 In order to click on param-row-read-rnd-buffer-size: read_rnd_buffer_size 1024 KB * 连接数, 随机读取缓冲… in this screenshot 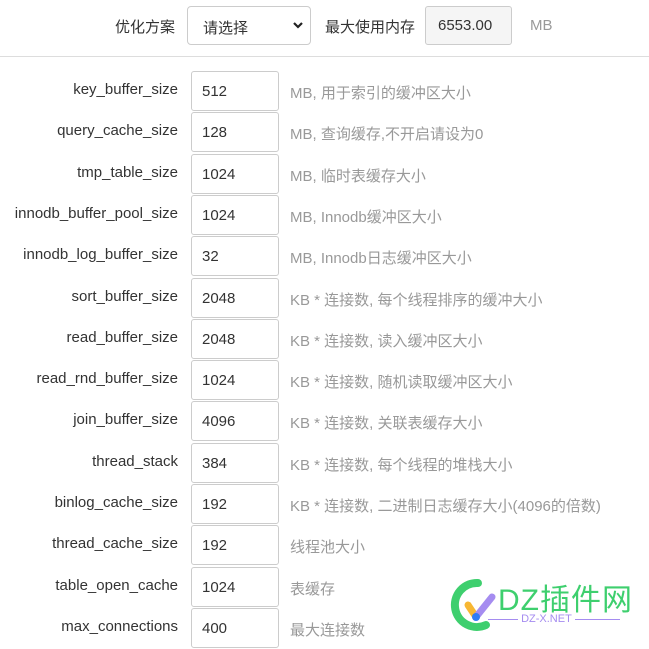, I will do `click(324, 380)`.